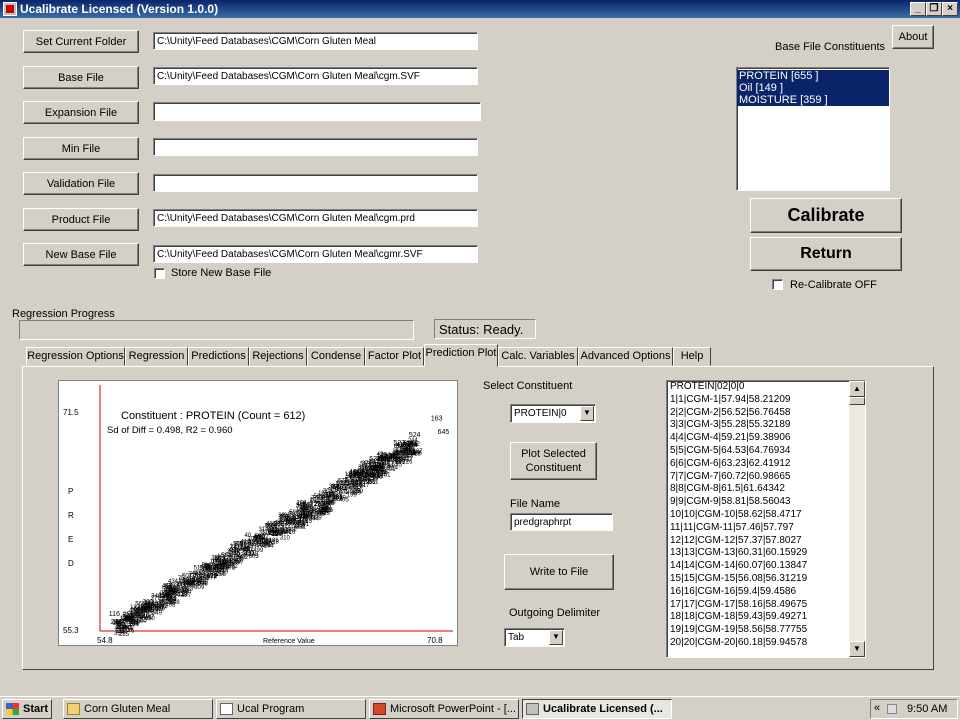  Describe the element at coordinates (766, 451) in the screenshot. I see `list-item: 5|5|CGM-5|64.53|64.76934` at that location.